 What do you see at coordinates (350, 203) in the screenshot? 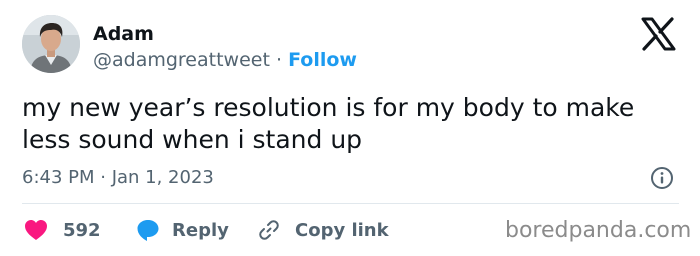
I see `divider` at bounding box center [350, 203].